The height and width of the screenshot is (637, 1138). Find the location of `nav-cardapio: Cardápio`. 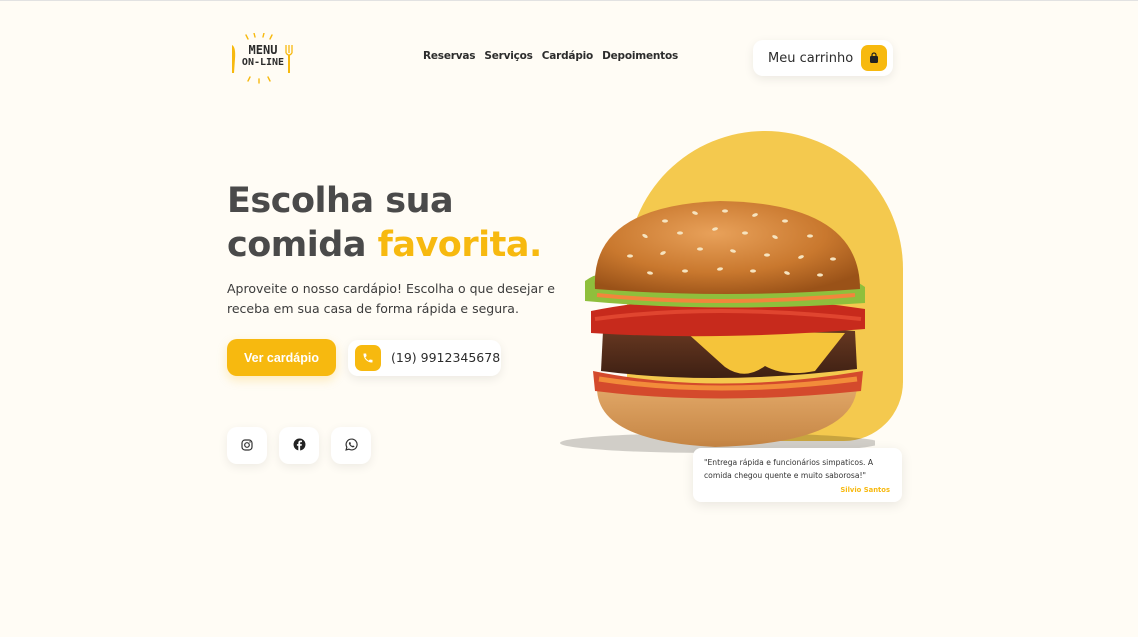

nav-cardapio: Cardápio is located at coordinates (568, 56).